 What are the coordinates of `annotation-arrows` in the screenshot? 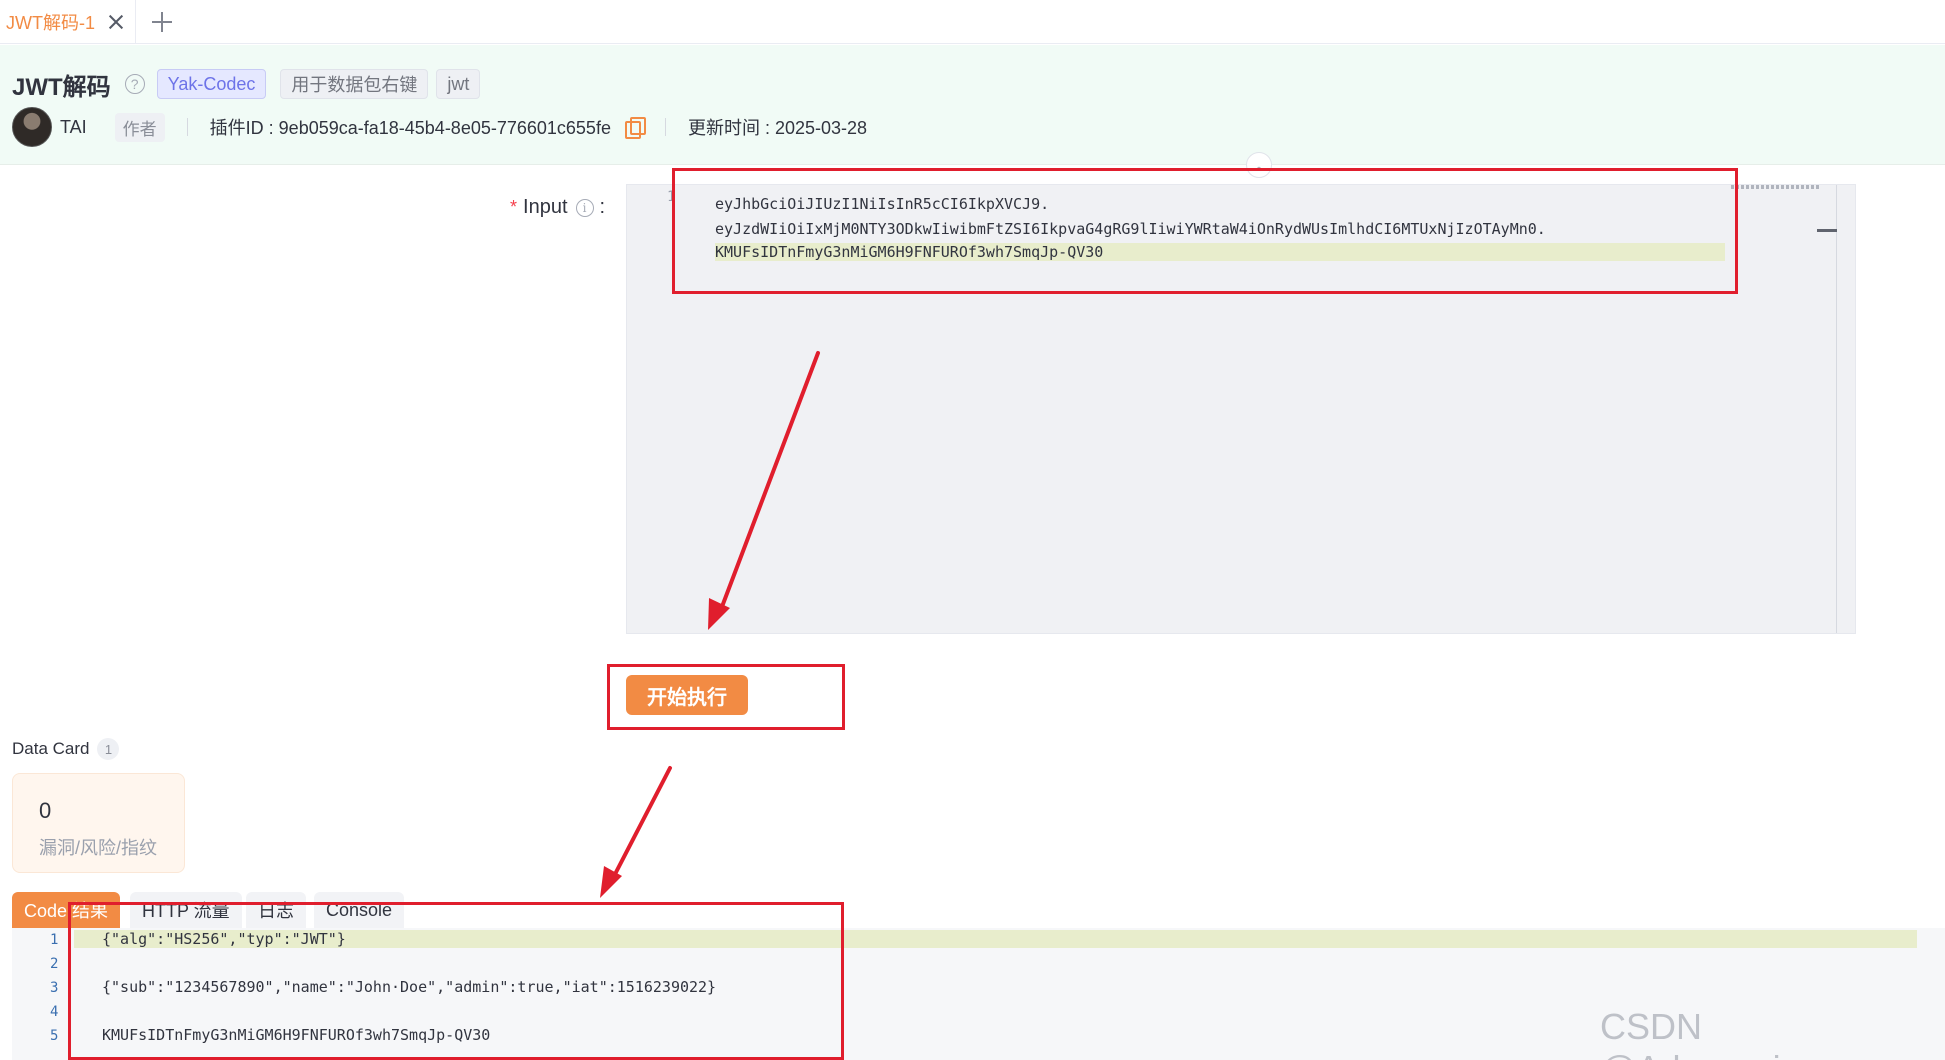 It's located at (710, 624).